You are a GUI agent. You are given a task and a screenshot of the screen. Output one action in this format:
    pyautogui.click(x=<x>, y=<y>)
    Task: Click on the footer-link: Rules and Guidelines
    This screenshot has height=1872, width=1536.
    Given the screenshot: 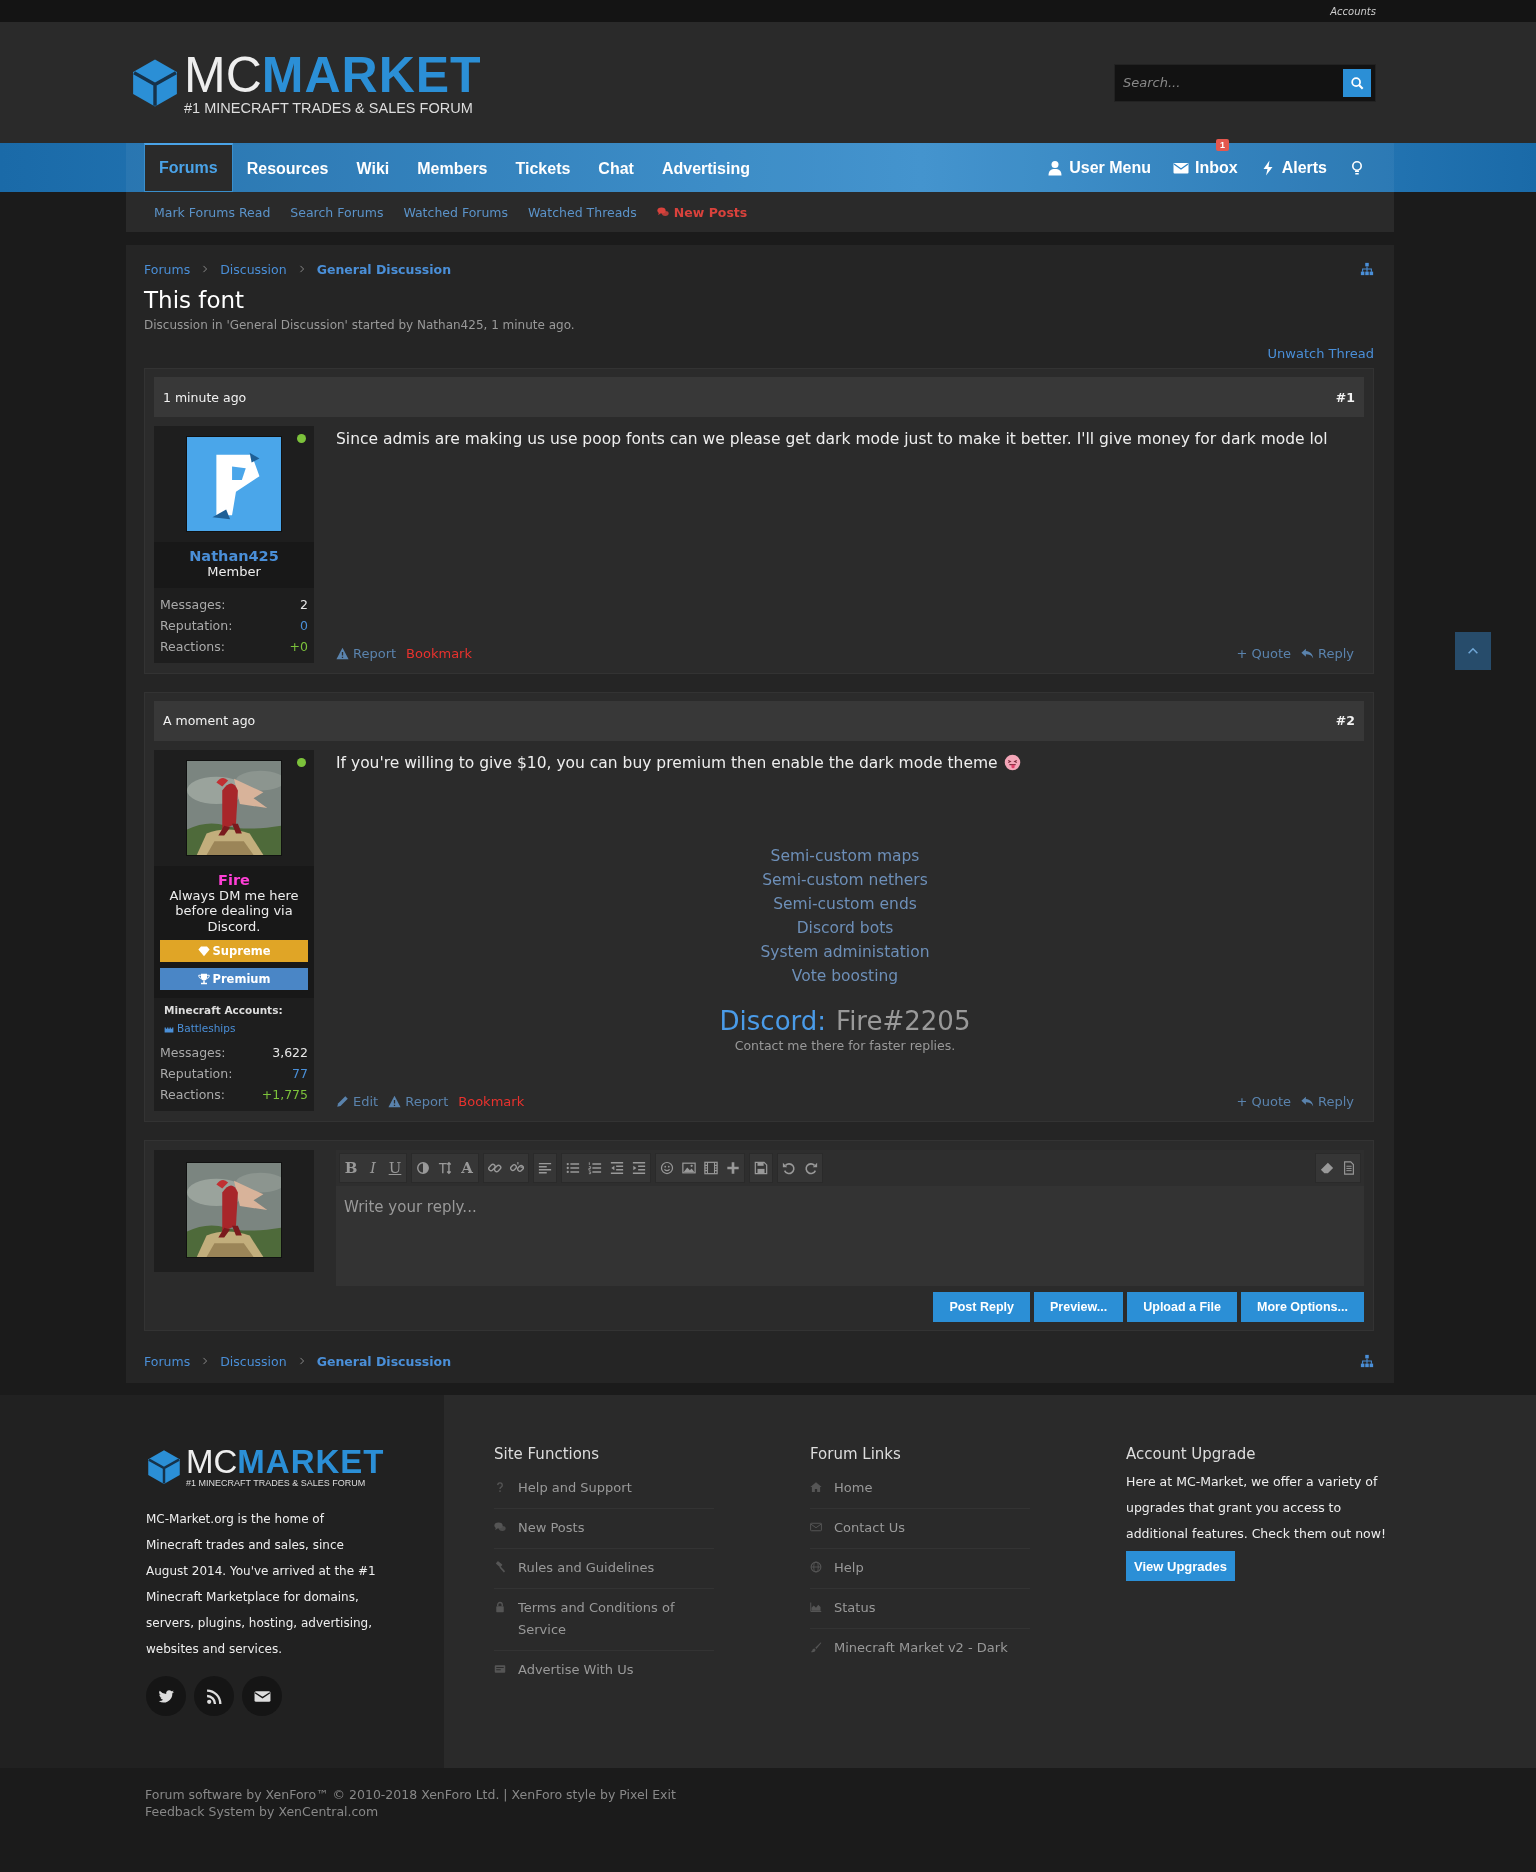 What is the action you would take?
    pyautogui.click(x=604, y=1569)
    